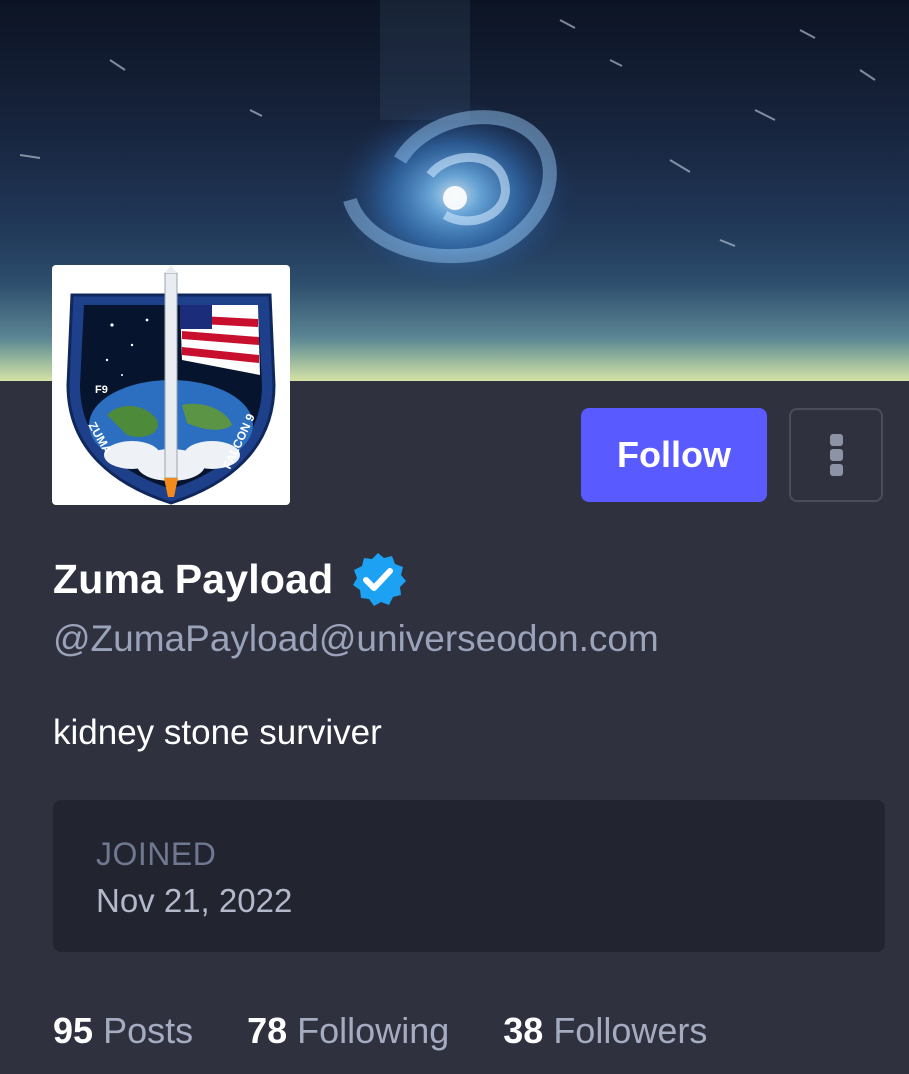 The height and width of the screenshot is (1074, 909). I want to click on joined-card: JOINED Nov 21, 2022, so click(469, 876).